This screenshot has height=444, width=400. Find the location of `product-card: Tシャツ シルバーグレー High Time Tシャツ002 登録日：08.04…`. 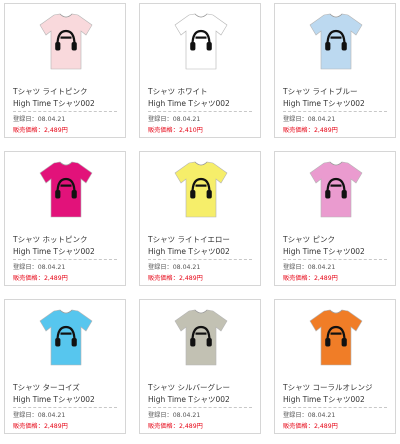

product-card: Tシャツ シルバーグレー High Time Tシャツ002 登録日：08.04… is located at coordinates (200, 366).